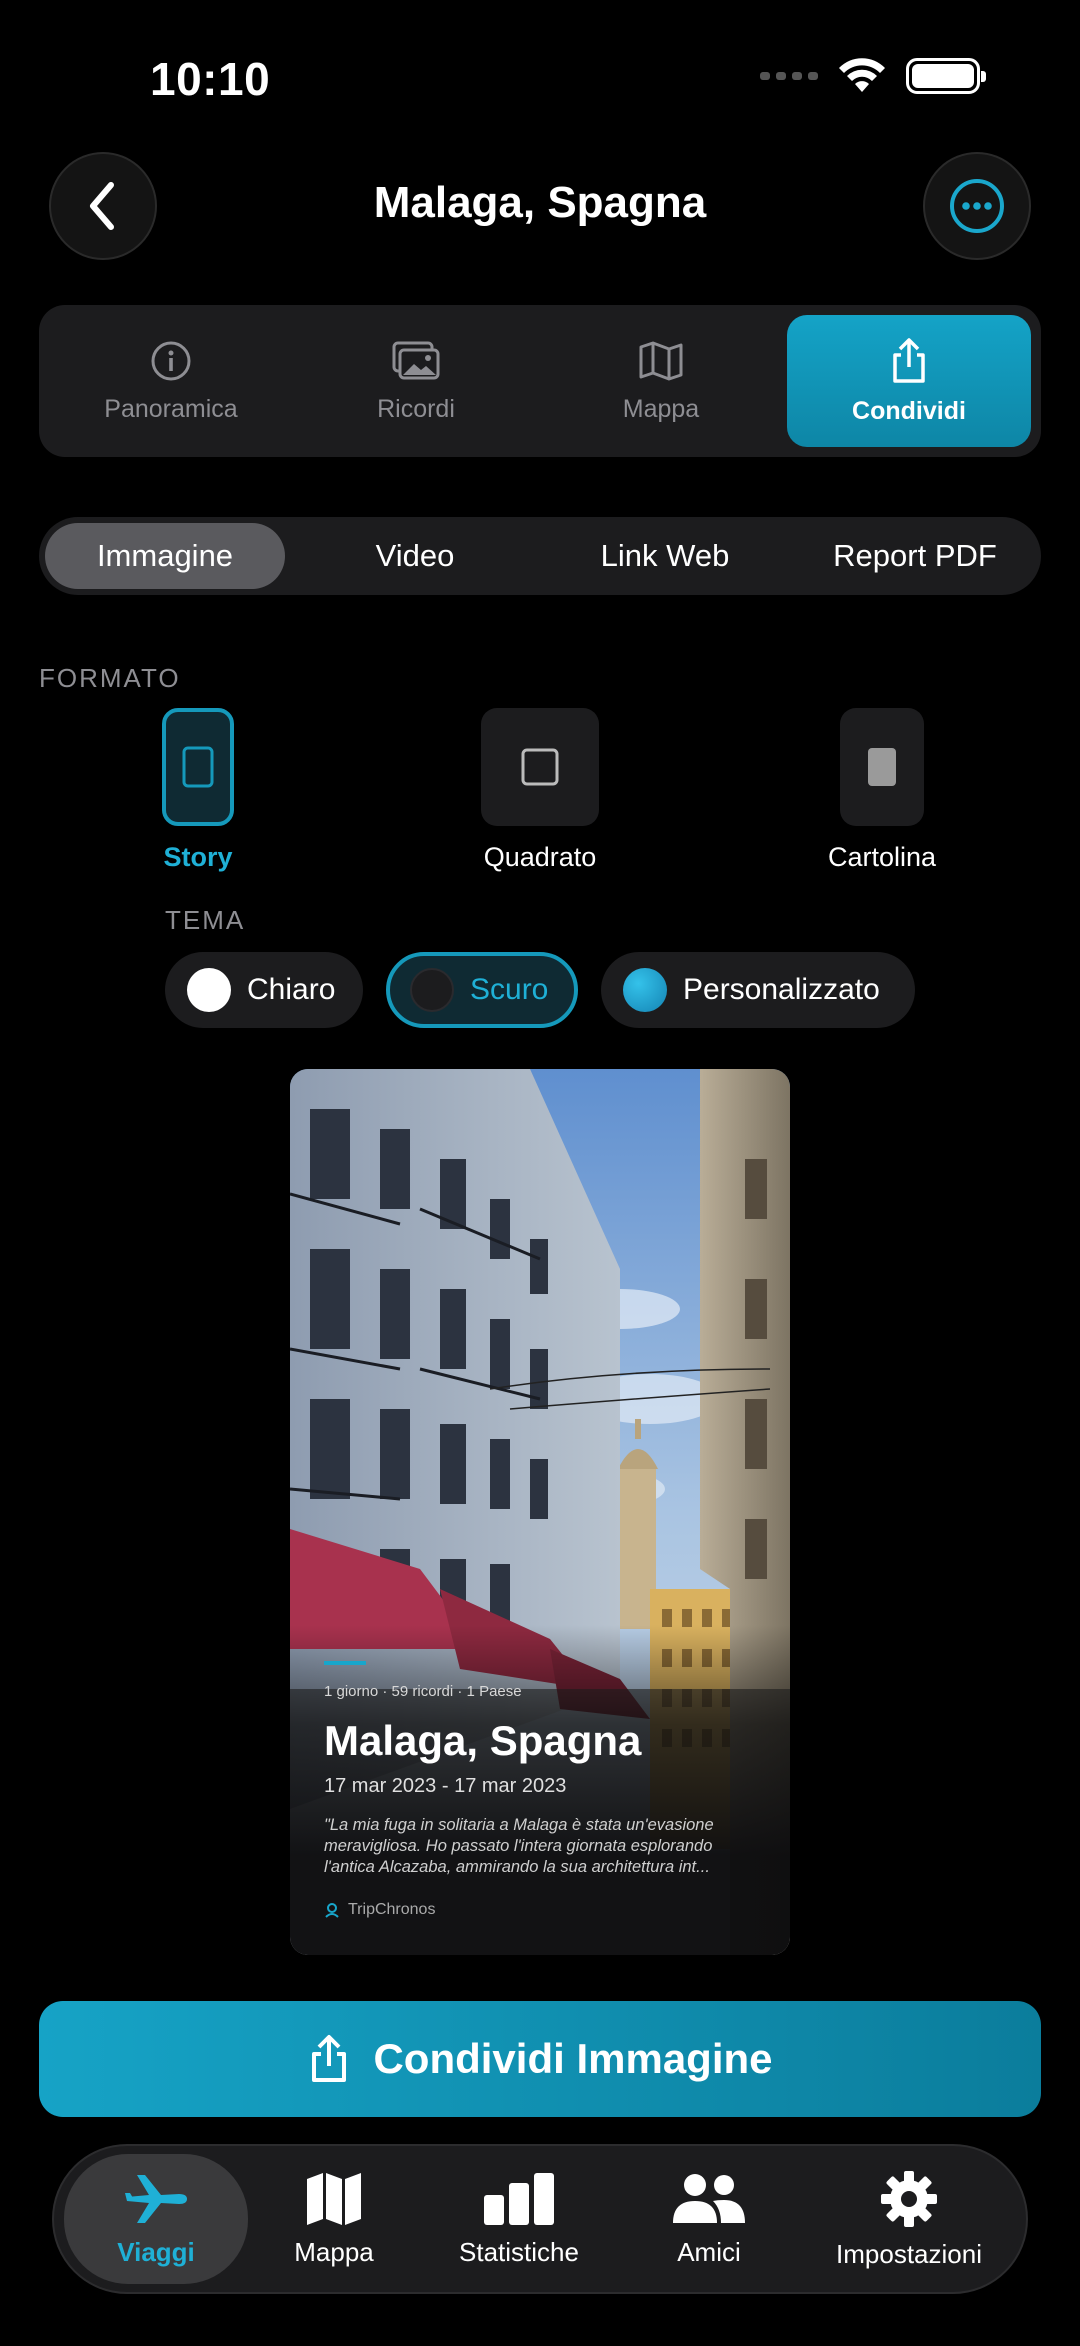  Describe the element at coordinates (661, 381) in the screenshot. I see `tab-mappa: Mappa` at that location.